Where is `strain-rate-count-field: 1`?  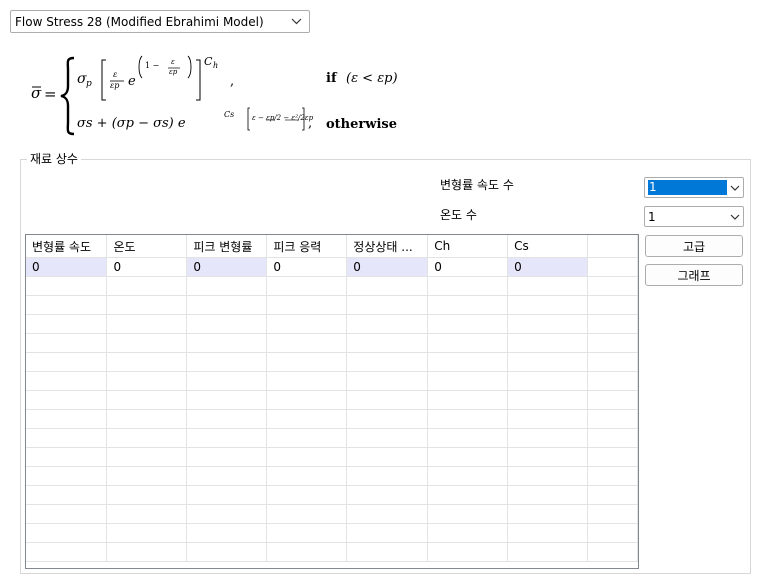
strain-rate-count-field: 1 is located at coordinates (686, 187).